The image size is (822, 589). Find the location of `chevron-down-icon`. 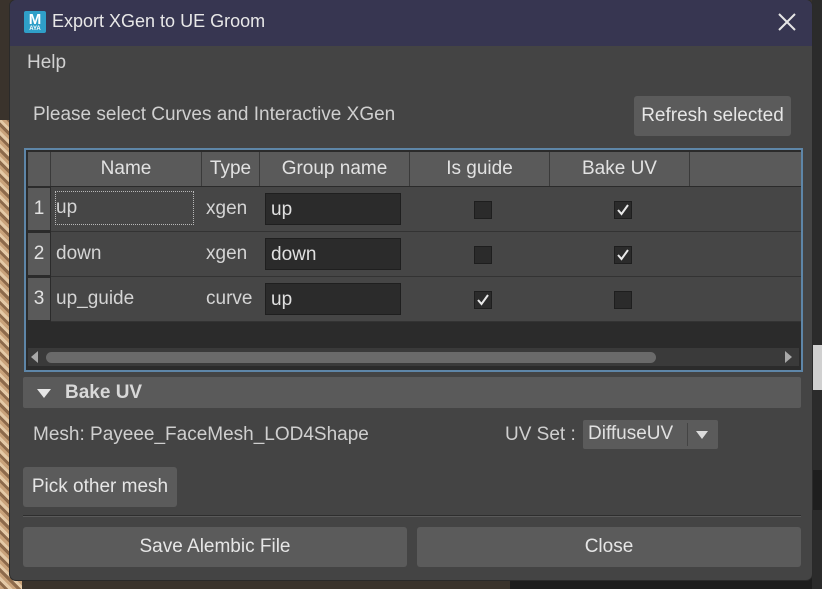

chevron-down-icon is located at coordinates (702, 435).